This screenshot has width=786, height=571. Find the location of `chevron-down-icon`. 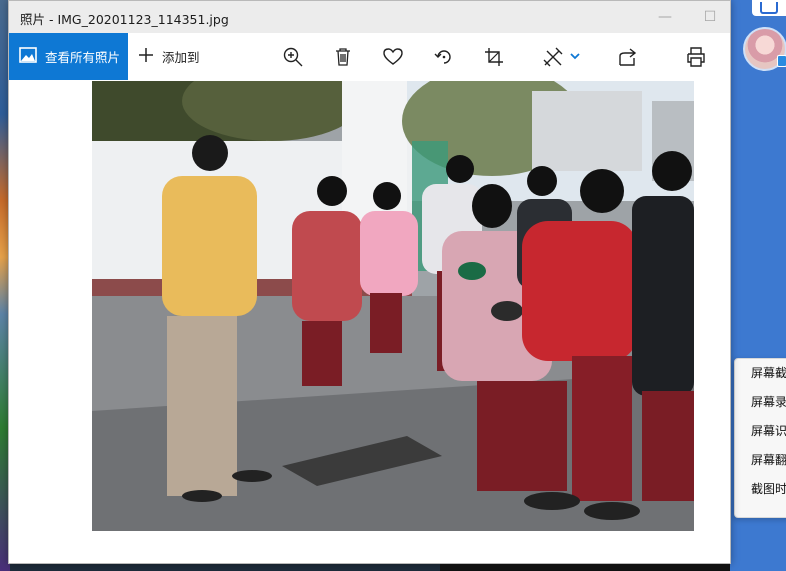

chevron-down-icon is located at coordinates (575, 56).